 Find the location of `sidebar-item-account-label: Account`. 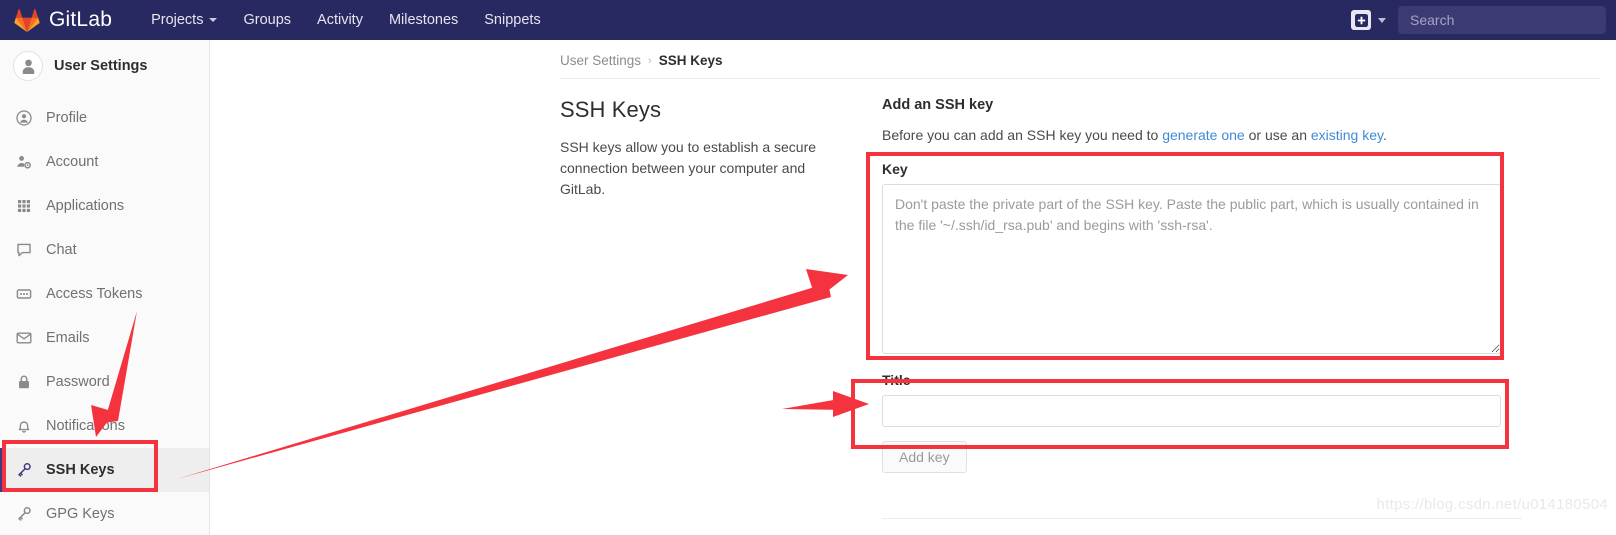

sidebar-item-account-label: Account is located at coordinates (72, 162).